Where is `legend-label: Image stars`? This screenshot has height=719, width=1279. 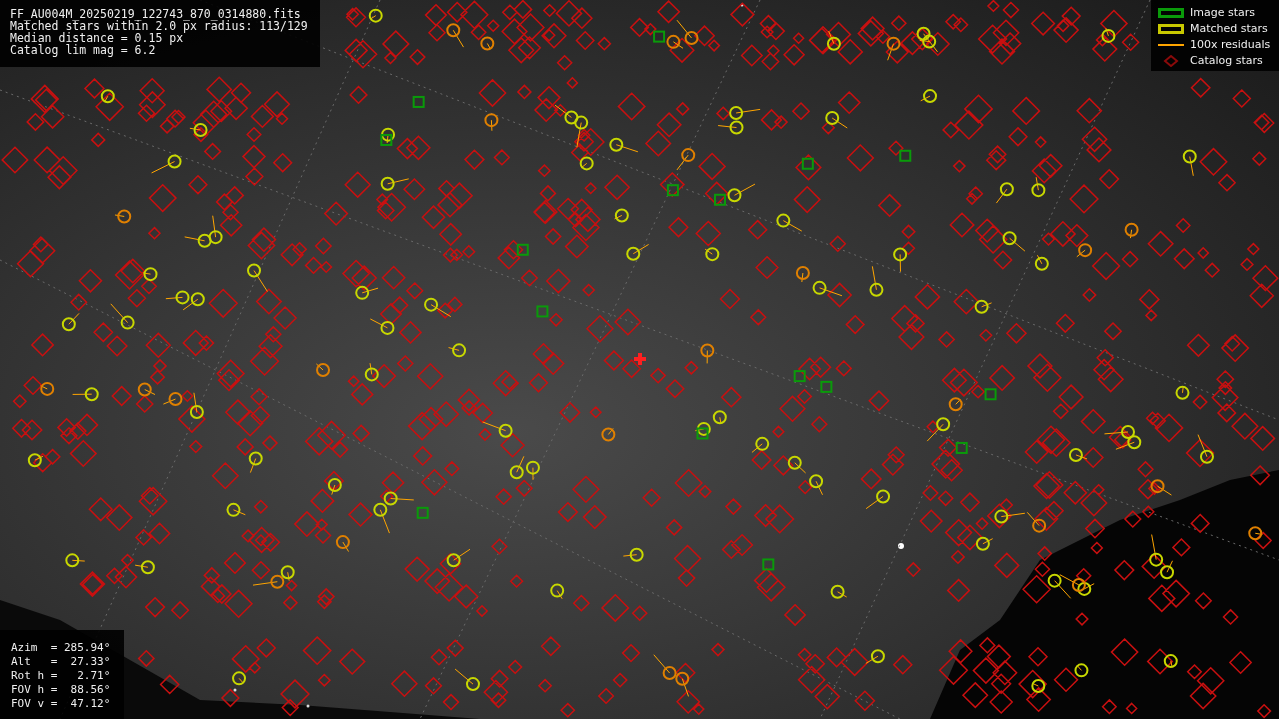 legend-label: Image stars is located at coordinates (1222, 13).